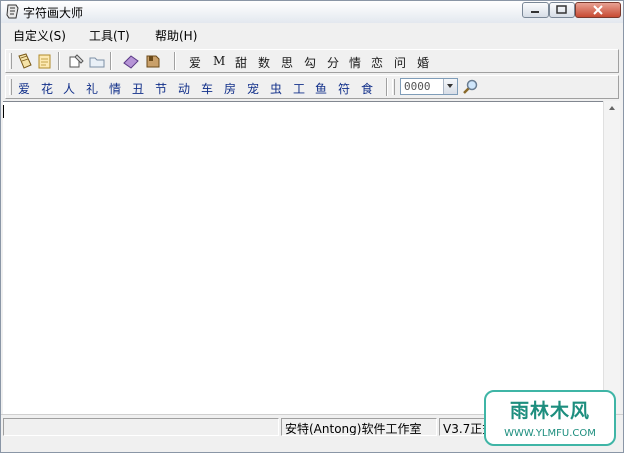 Image resolution: width=624 pixels, height=453 pixels. I want to click on paint-icon, so click(77, 61).